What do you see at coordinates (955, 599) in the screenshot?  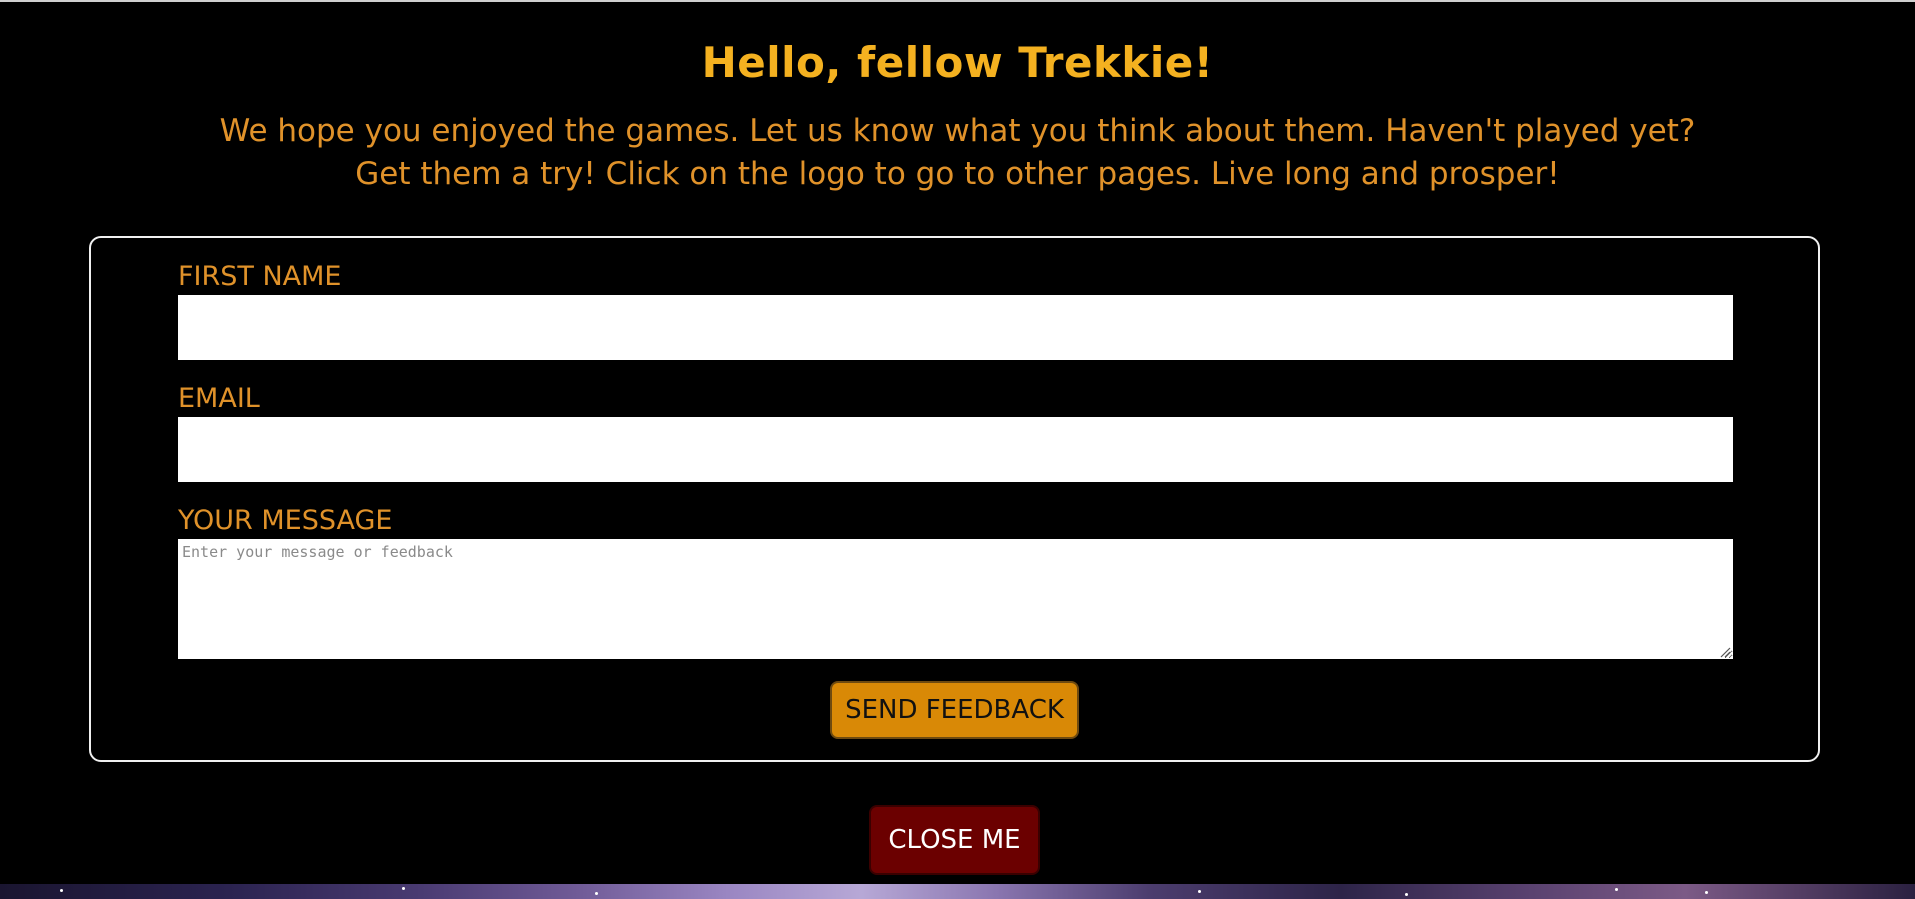 I see `message-textarea` at bounding box center [955, 599].